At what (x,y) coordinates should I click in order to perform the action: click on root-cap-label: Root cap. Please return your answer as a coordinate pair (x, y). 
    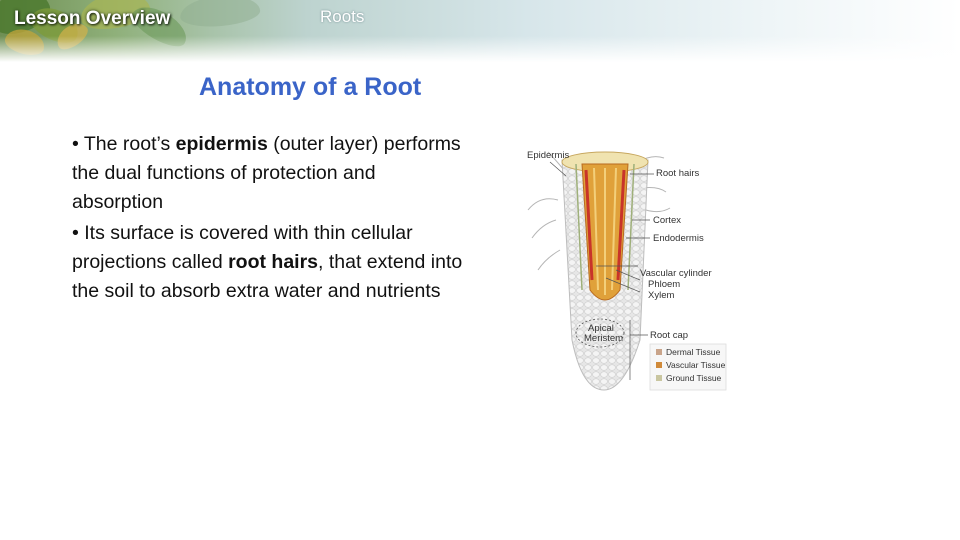
    Looking at the image, I should click on (669, 335).